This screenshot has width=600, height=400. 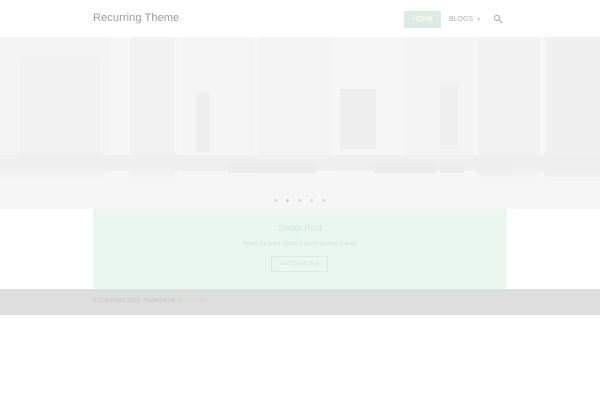 I want to click on site-footer: © Copyright 2015. Powered by WordPress, so click(x=300, y=302).